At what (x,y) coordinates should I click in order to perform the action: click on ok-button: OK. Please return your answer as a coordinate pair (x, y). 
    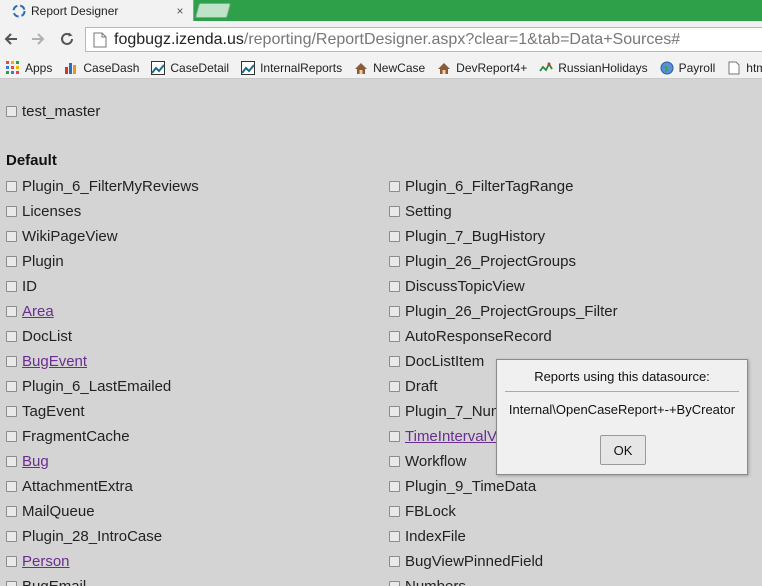
    Looking at the image, I should click on (623, 450).